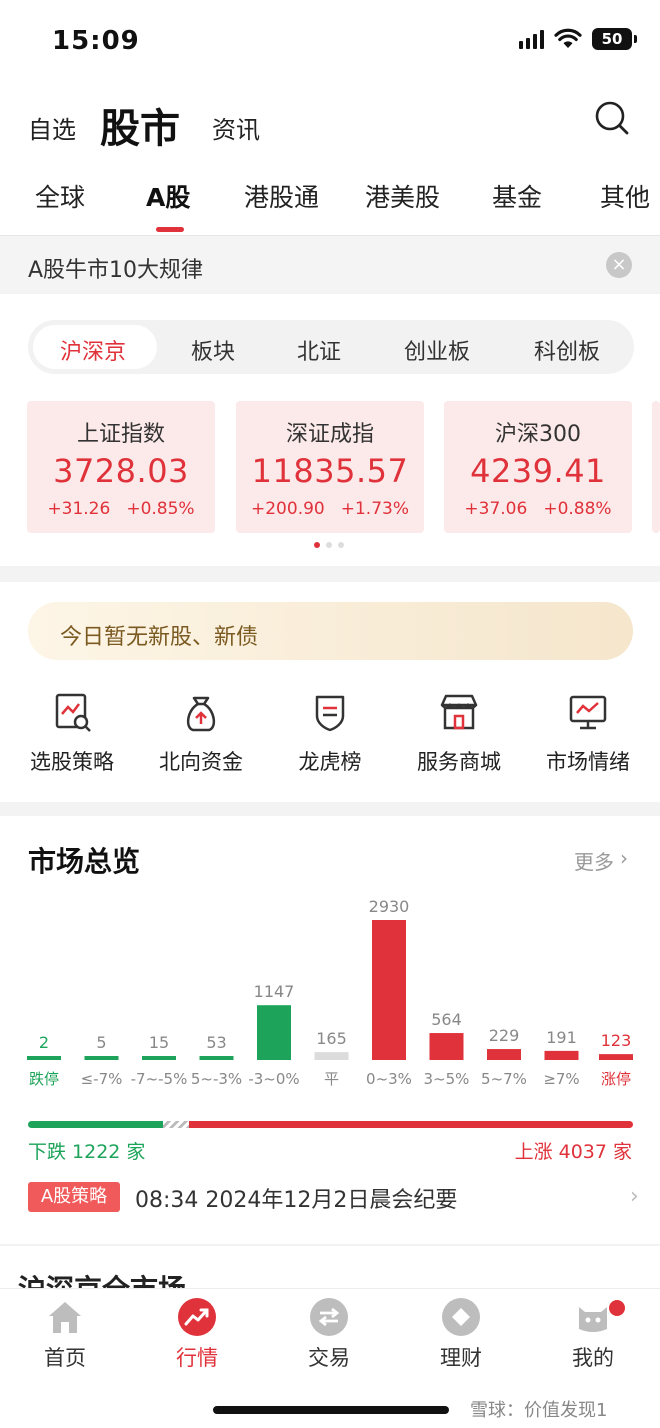  What do you see at coordinates (197, 1358) in the screenshot?
I see `bottom-tab-label: 行情` at bounding box center [197, 1358].